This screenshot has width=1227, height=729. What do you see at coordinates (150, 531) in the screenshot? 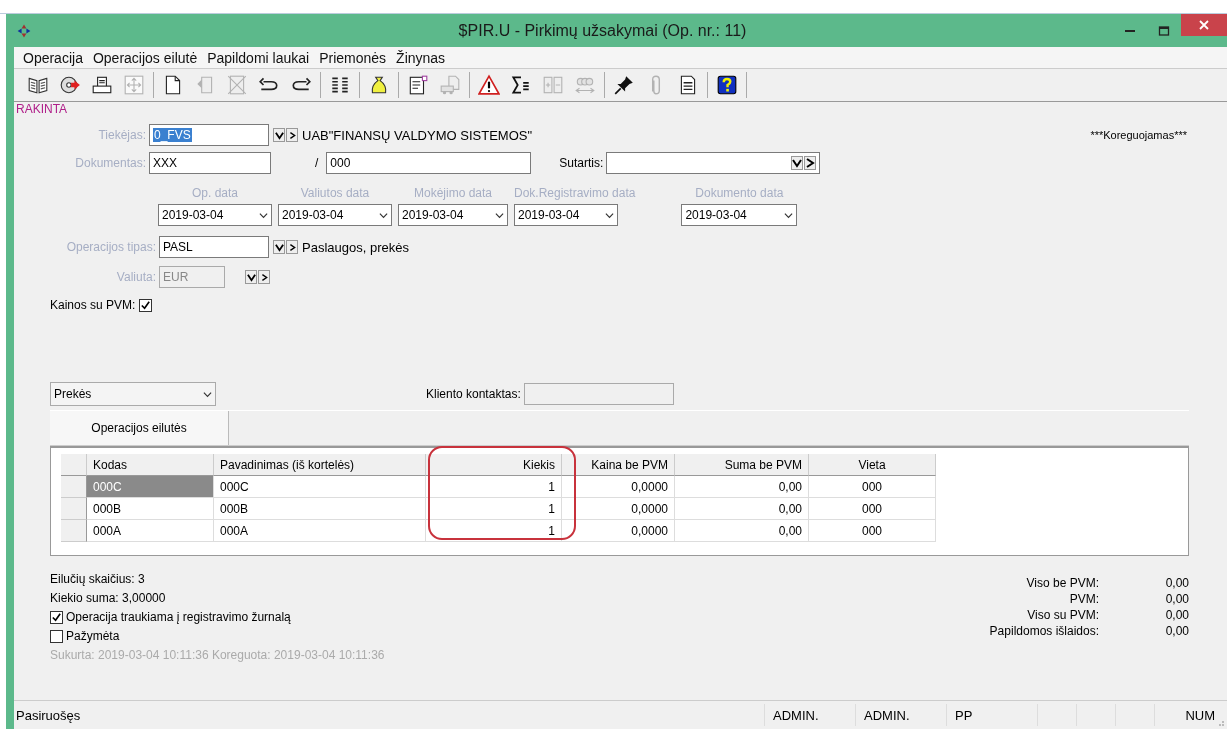
I see `table-cell: 000A` at bounding box center [150, 531].